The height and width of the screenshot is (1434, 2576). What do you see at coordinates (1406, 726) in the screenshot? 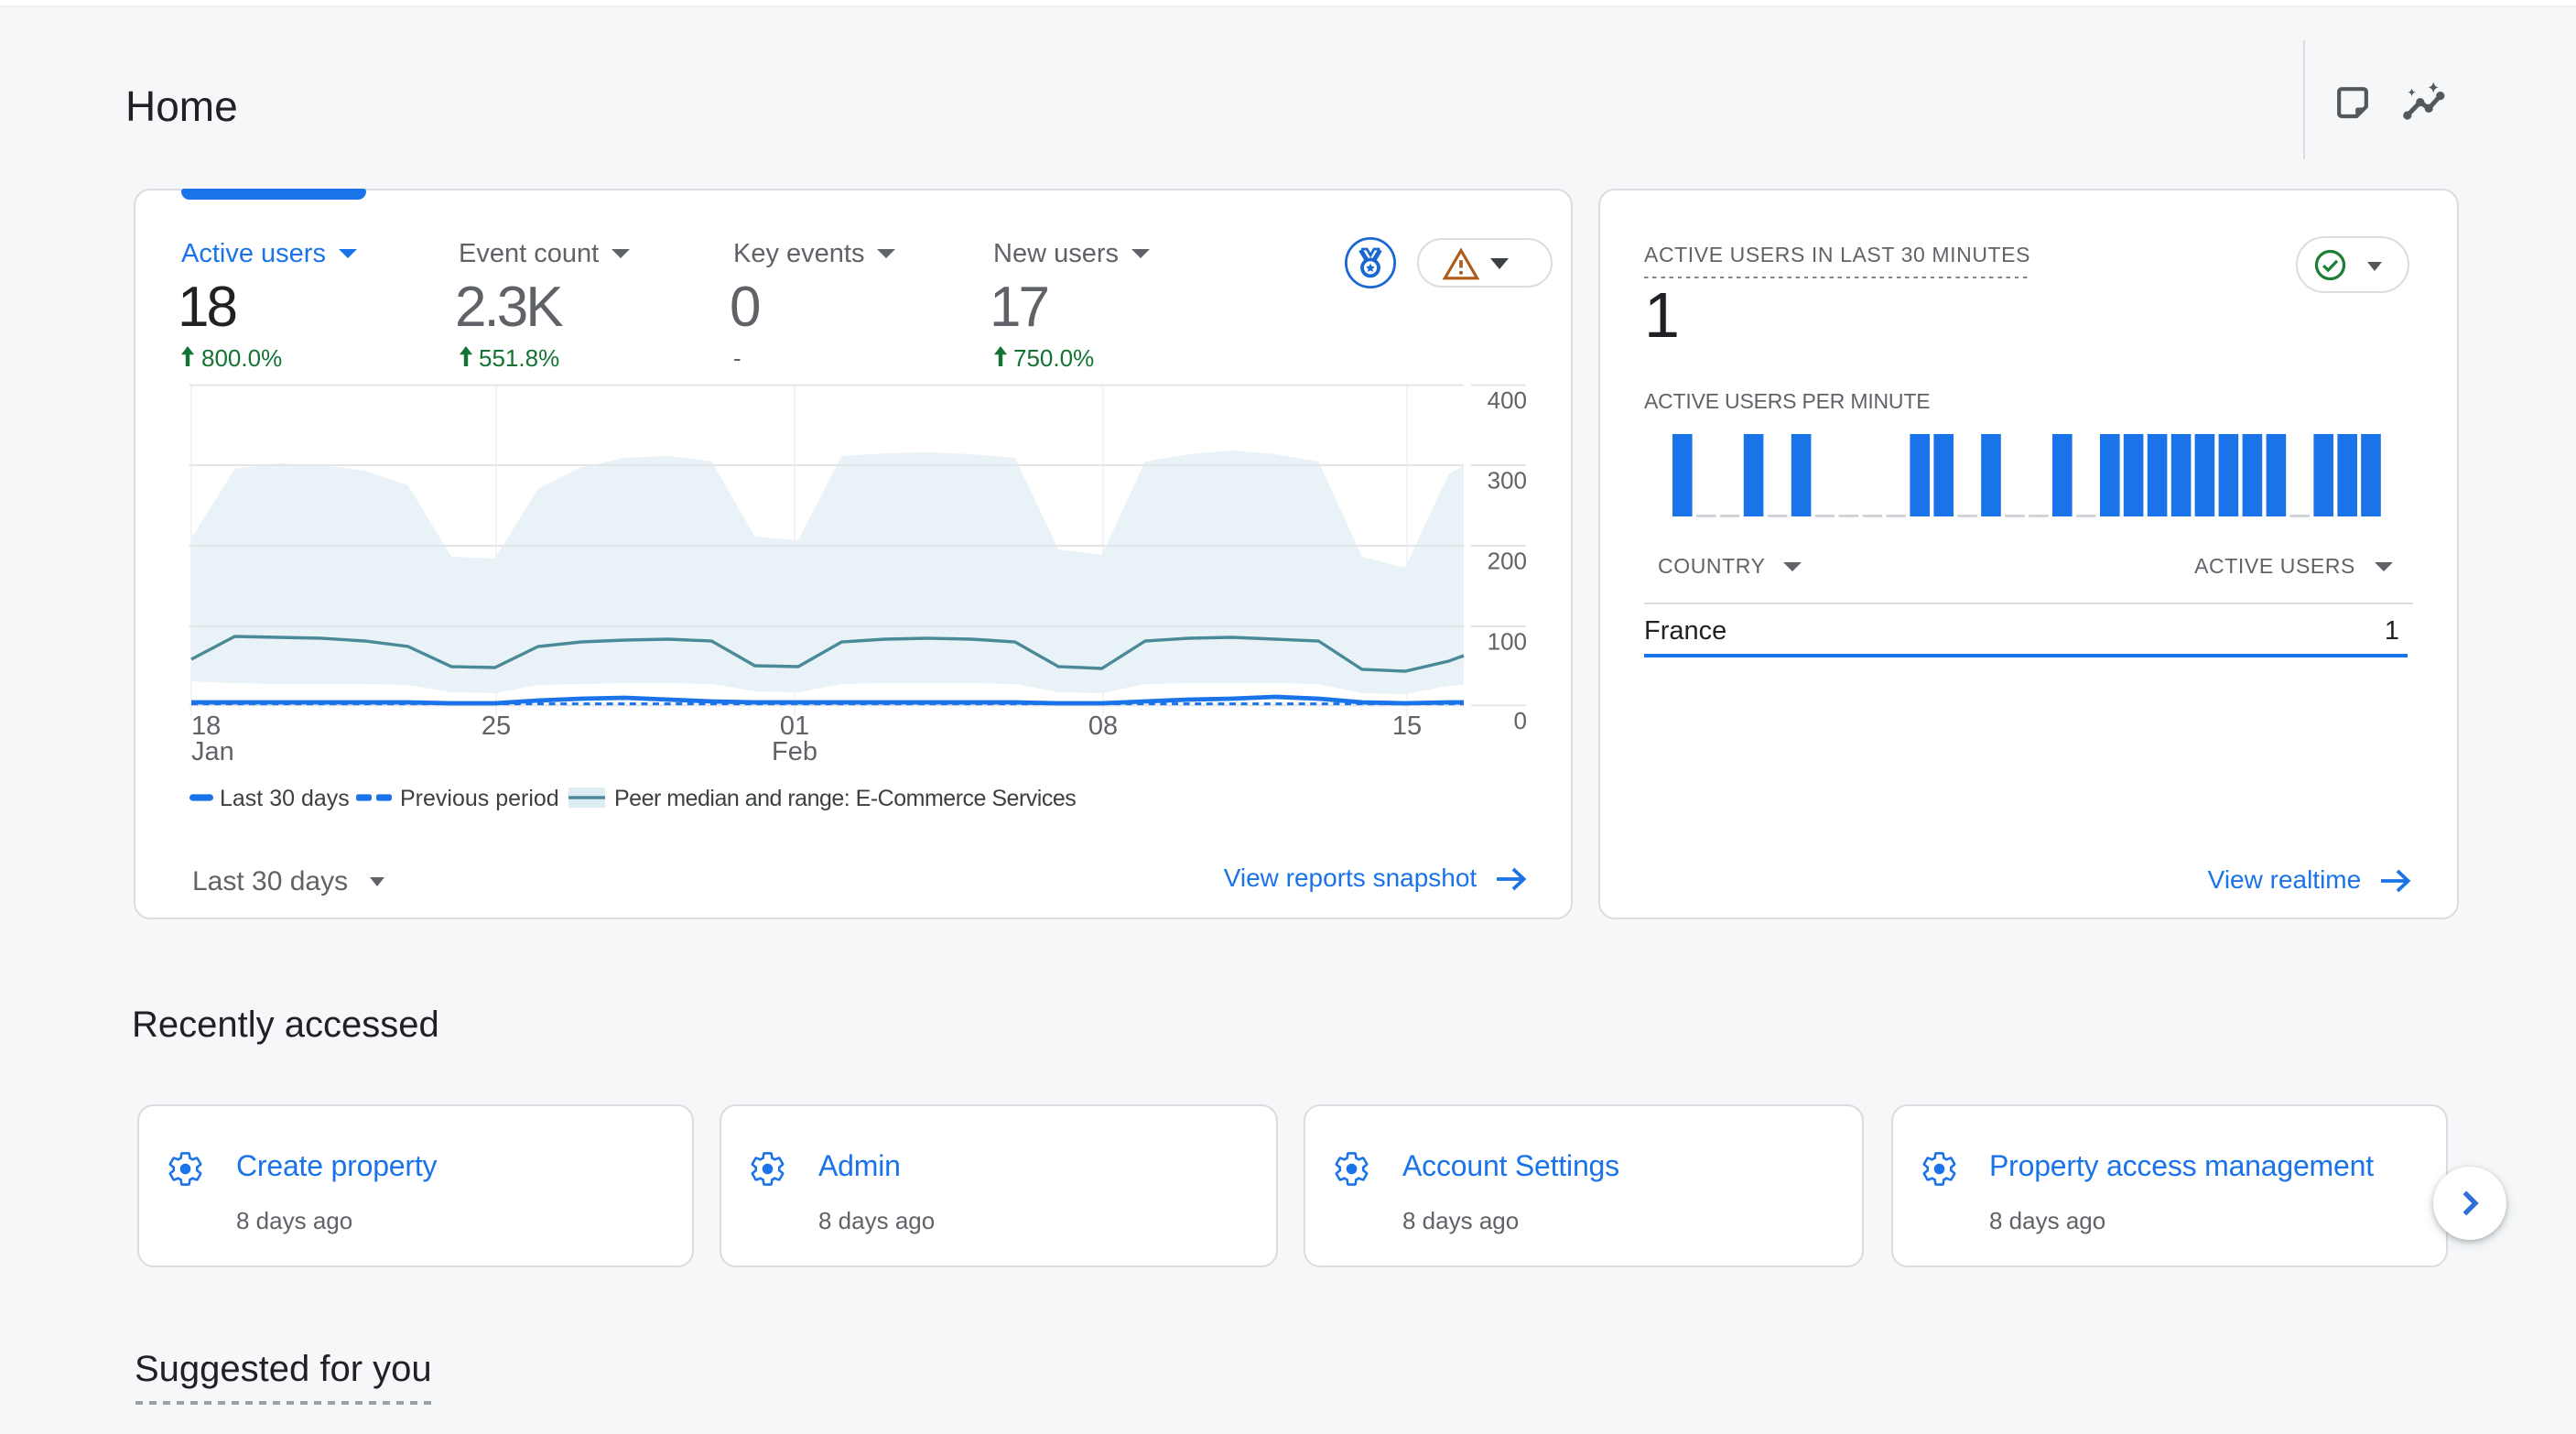
I see `svg-text: 15` at bounding box center [1406, 726].